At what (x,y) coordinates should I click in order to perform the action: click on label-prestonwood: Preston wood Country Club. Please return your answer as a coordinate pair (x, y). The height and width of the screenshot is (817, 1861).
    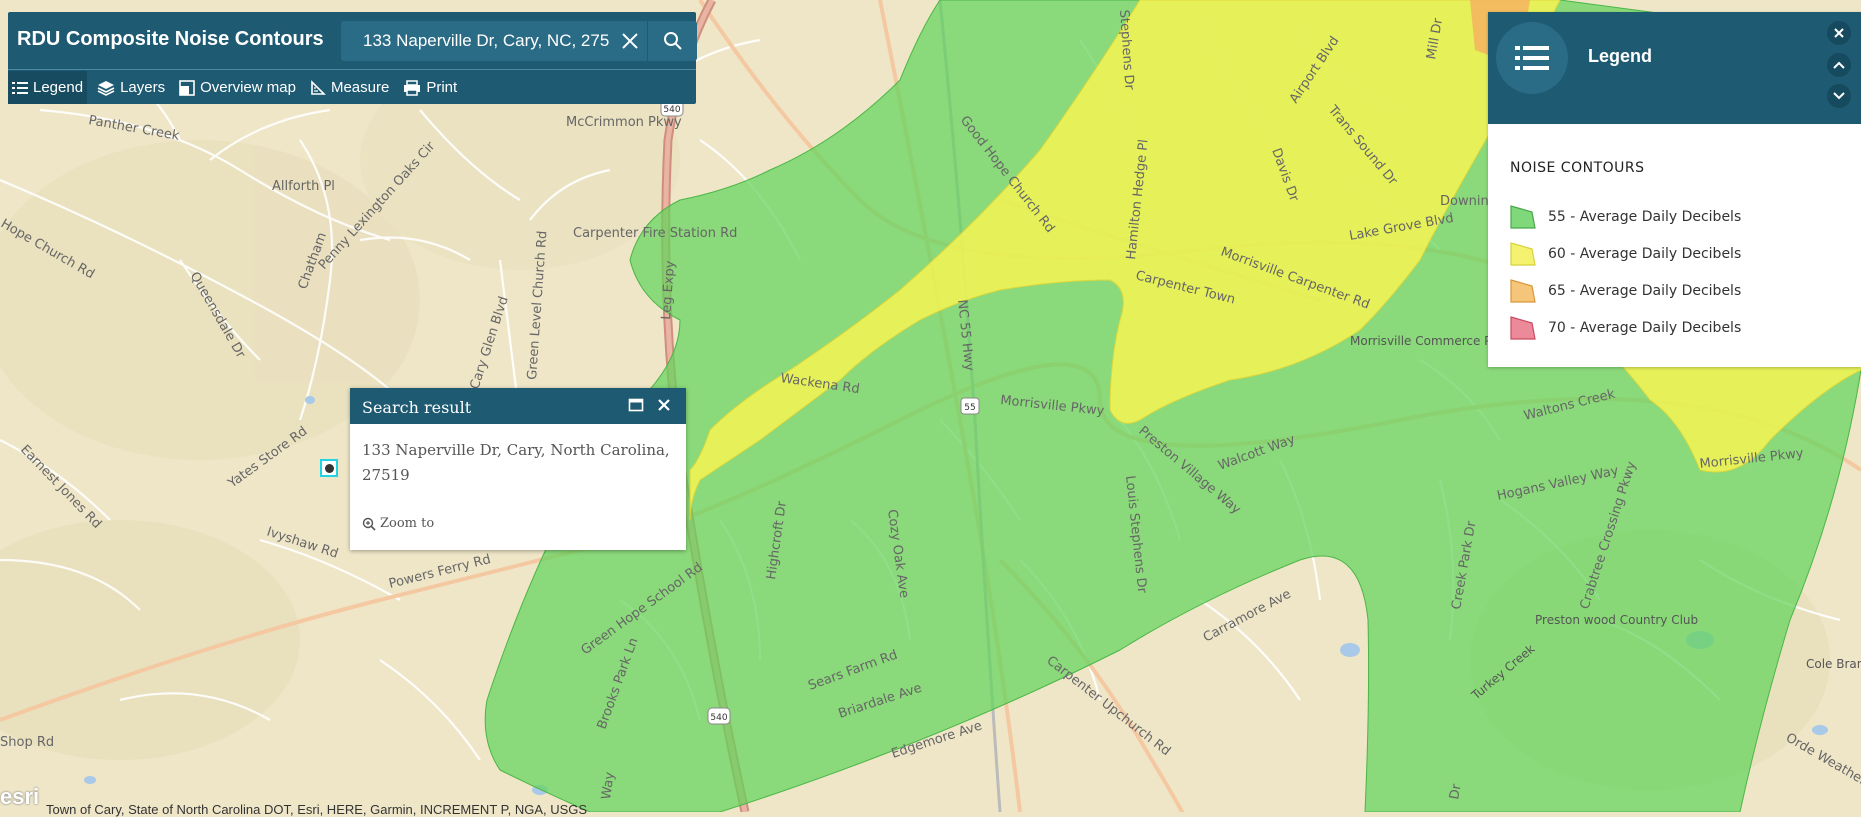
    Looking at the image, I should click on (1616, 620).